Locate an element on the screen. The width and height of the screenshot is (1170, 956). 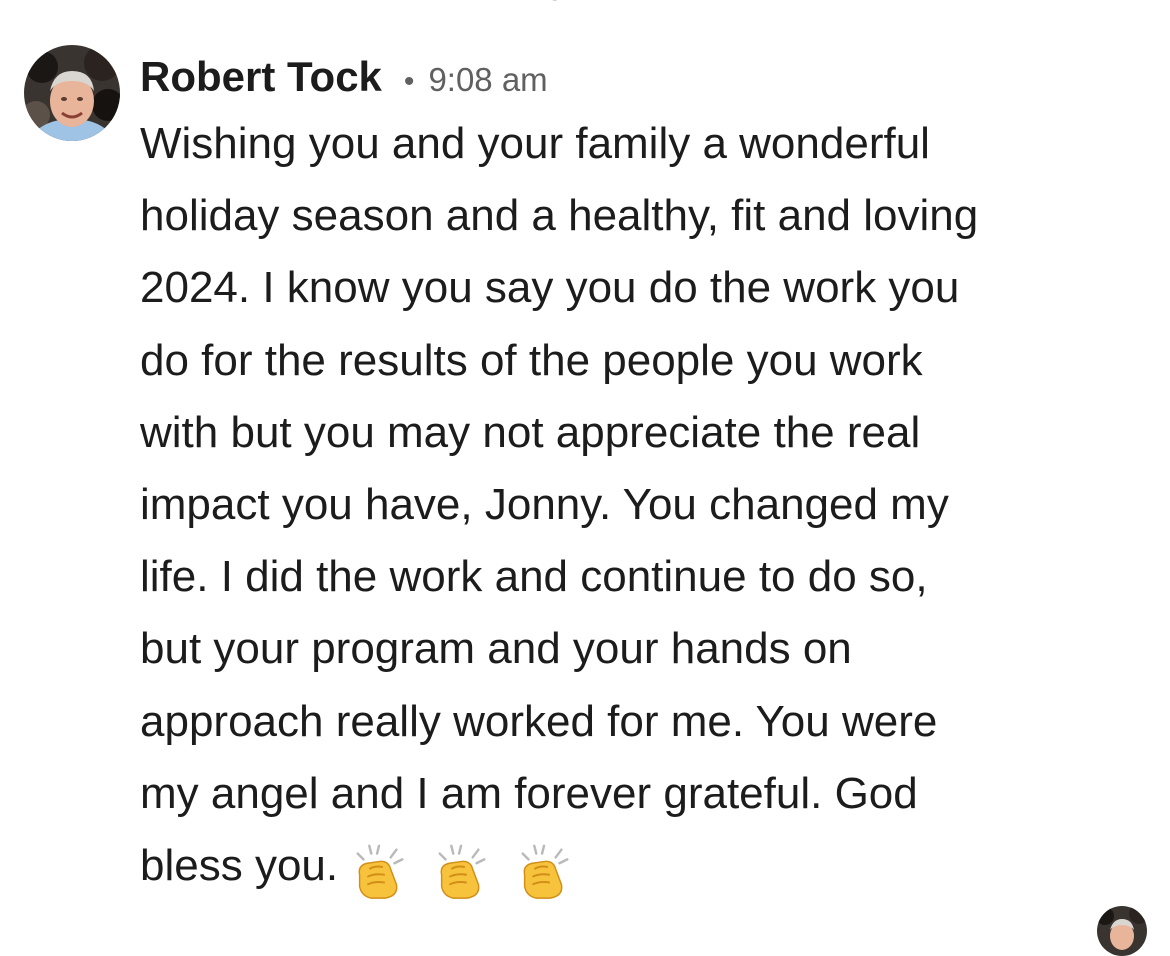
message-timestamp: 9:08 am is located at coordinates (487, 80).